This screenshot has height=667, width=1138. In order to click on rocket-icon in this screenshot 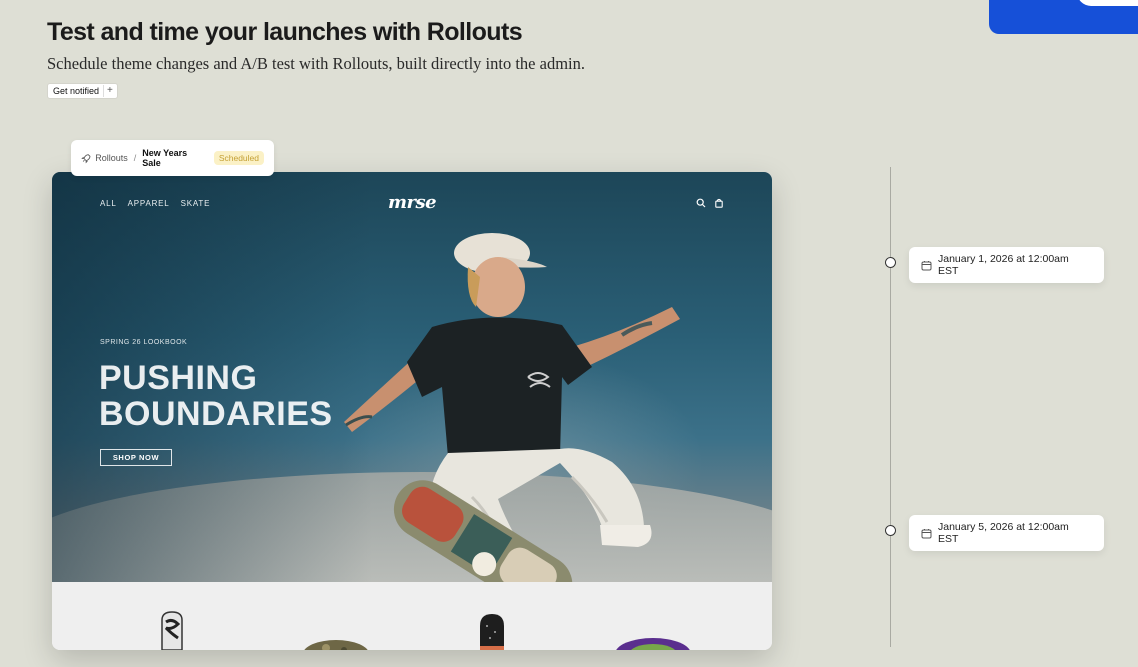, I will do `click(86, 158)`.